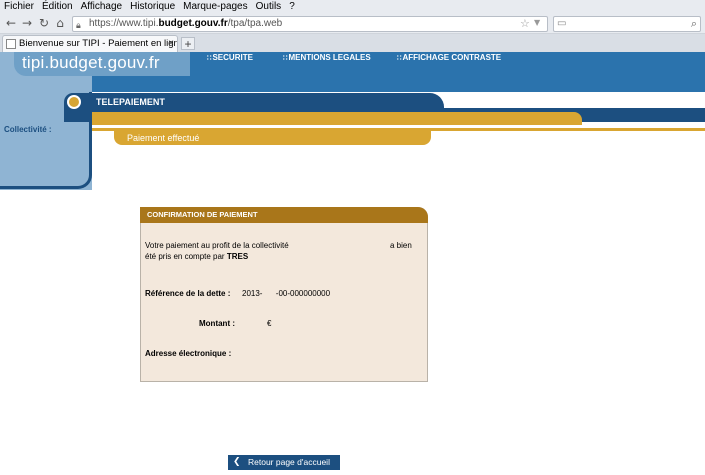  I want to click on search-input: ▭ ⌕, so click(627, 24).